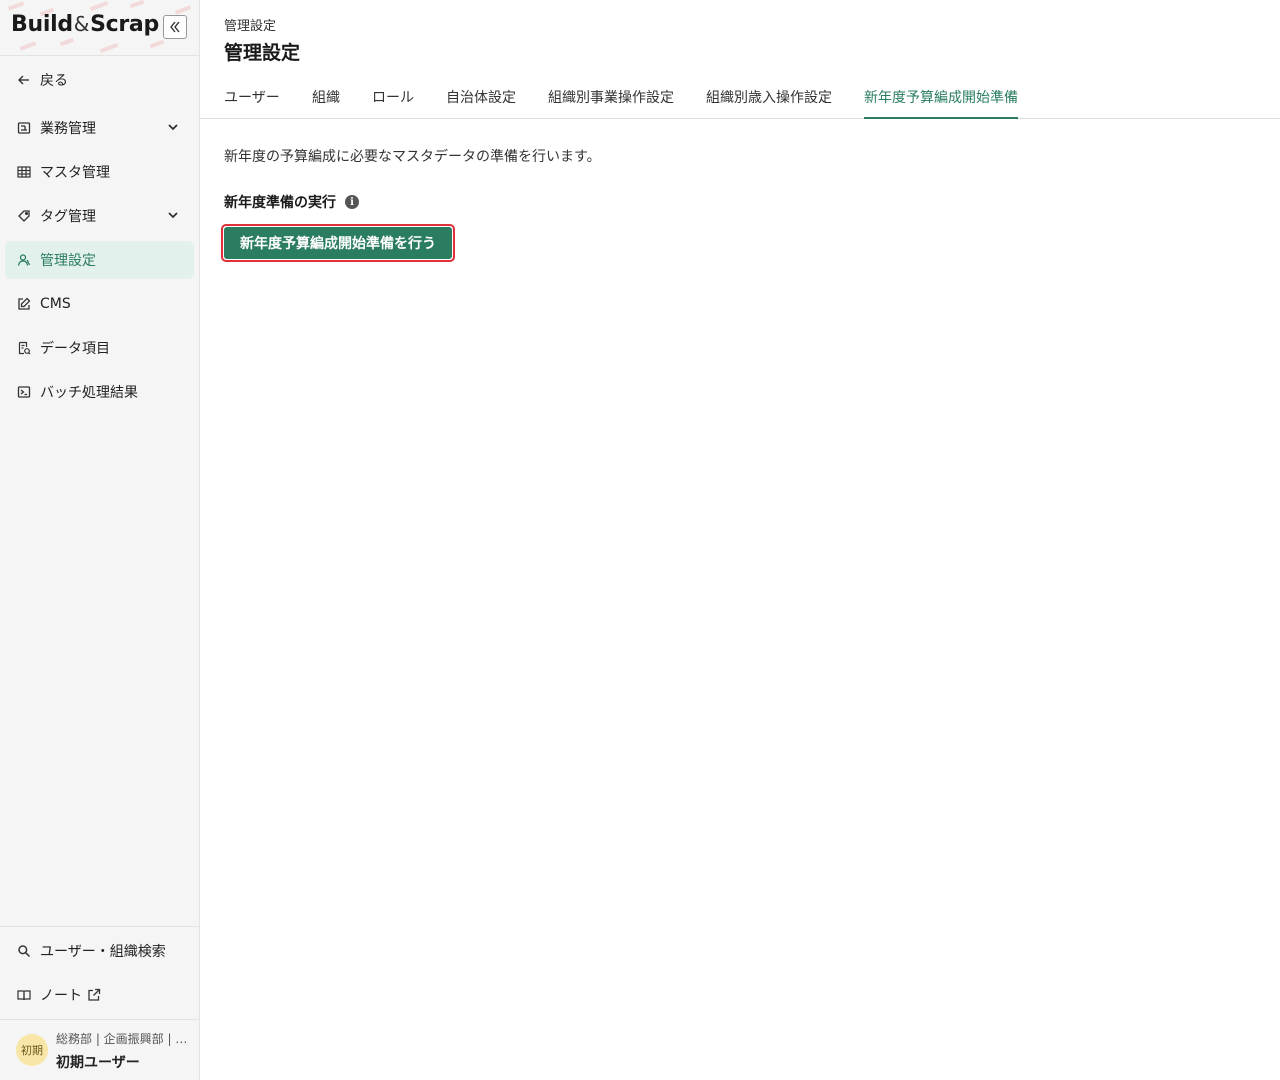  I want to click on sidebar-item-business: 業務管理, so click(99, 128).